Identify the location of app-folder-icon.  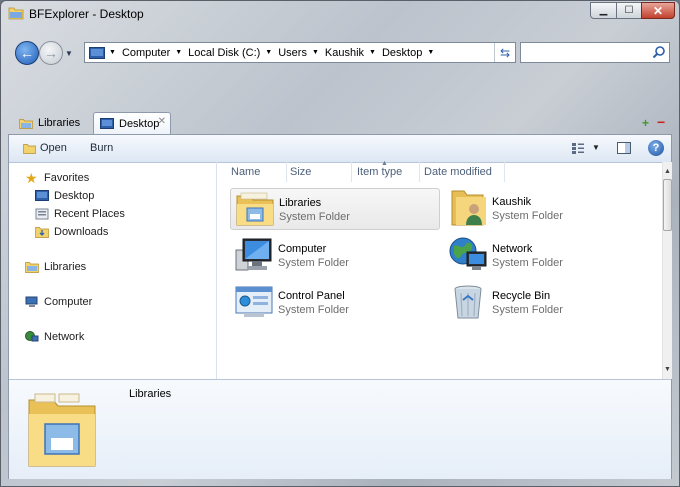
(16, 13).